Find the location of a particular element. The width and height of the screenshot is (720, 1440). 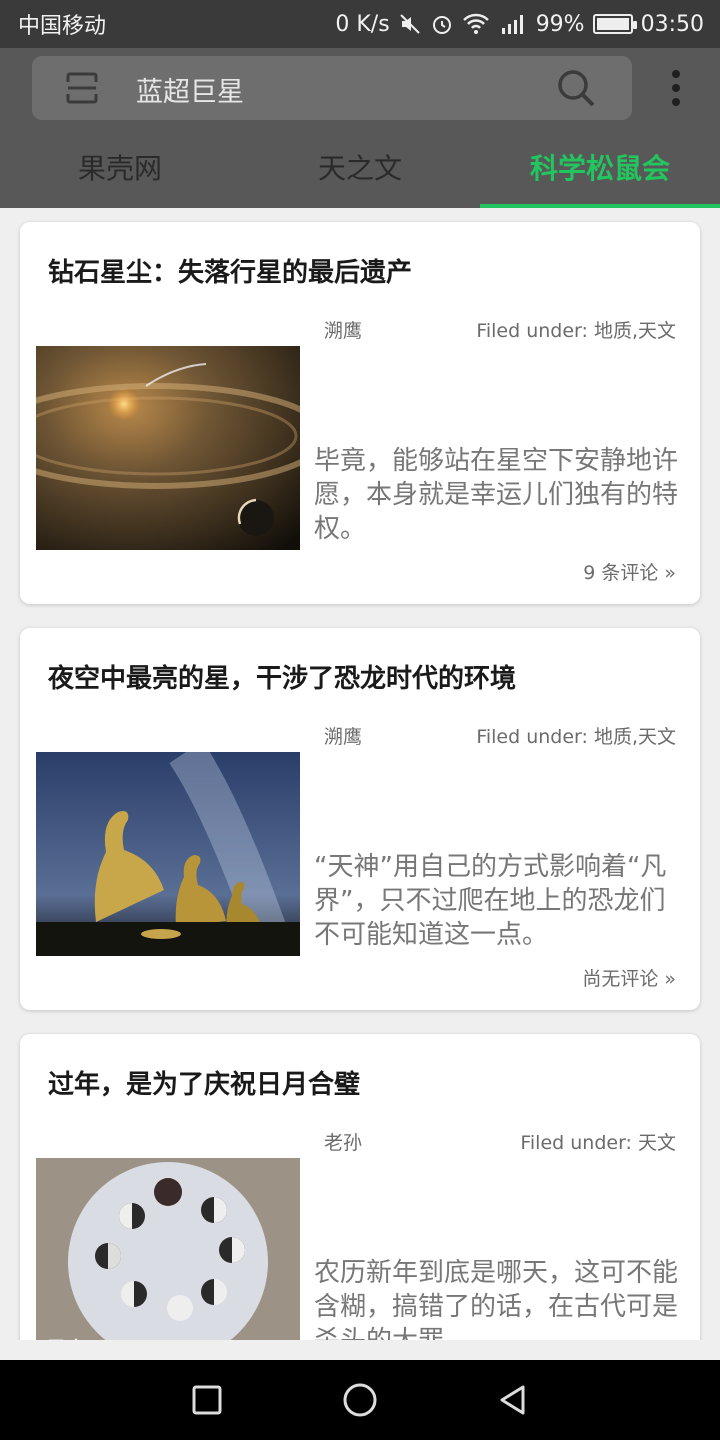

article-author: 老孙 is located at coordinates (343, 1143).